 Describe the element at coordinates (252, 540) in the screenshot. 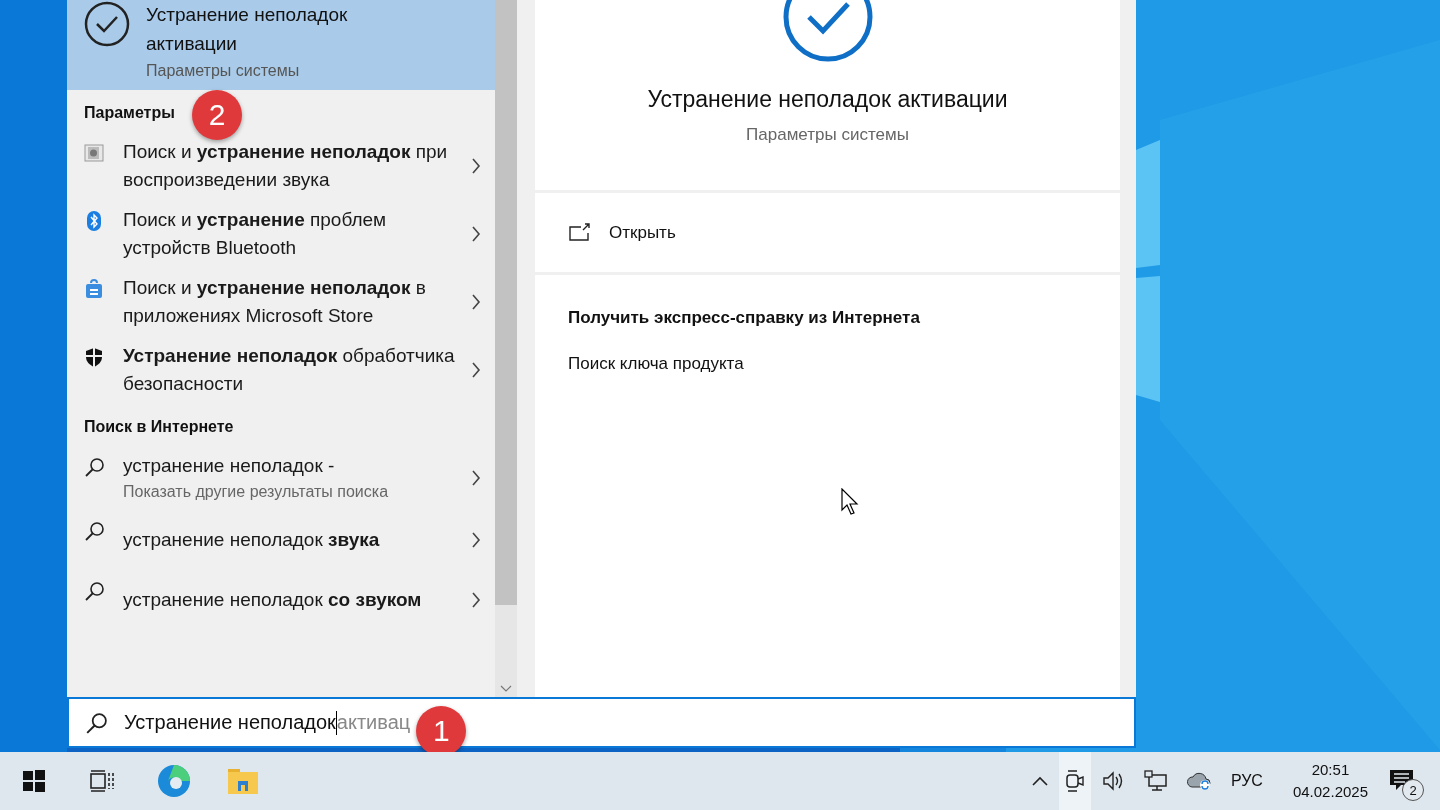

I see `result-text: устранение неполадок звука` at that location.